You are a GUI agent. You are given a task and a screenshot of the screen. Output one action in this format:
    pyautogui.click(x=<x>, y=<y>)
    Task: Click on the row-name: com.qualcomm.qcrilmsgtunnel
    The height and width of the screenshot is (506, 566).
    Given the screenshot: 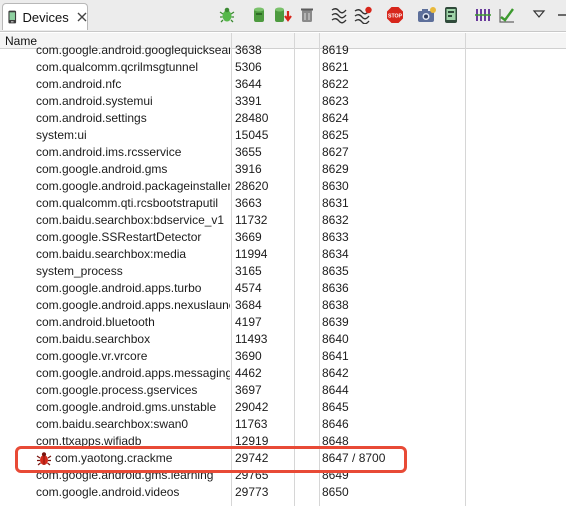 What is the action you would take?
    pyautogui.click(x=117, y=67)
    